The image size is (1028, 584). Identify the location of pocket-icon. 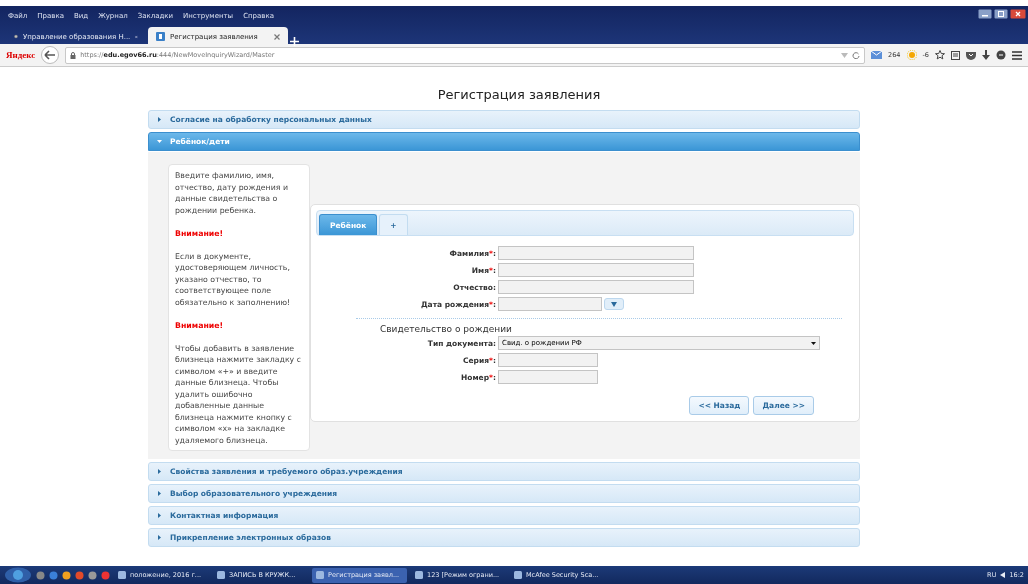
(971, 55).